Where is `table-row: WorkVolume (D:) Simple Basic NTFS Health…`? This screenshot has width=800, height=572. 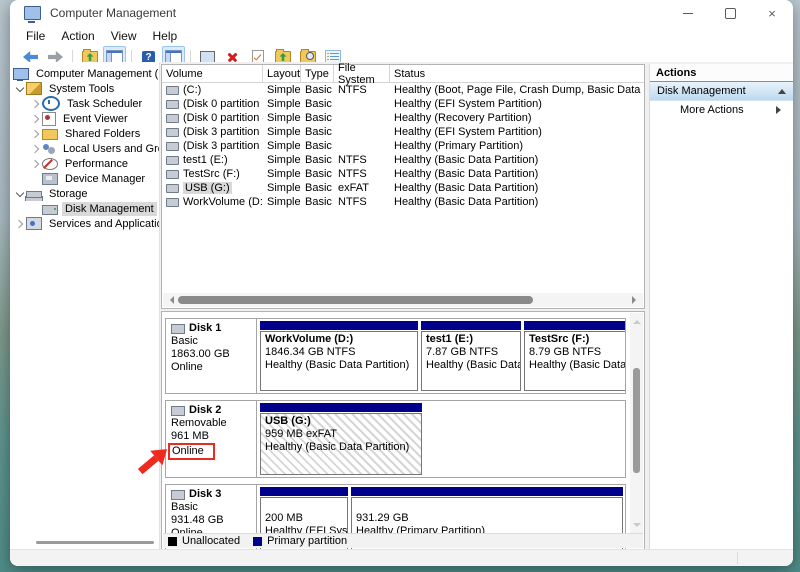
table-row: WorkVolume (D:) Simple Basic NTFS Health… is located at coordinates (403, 202).